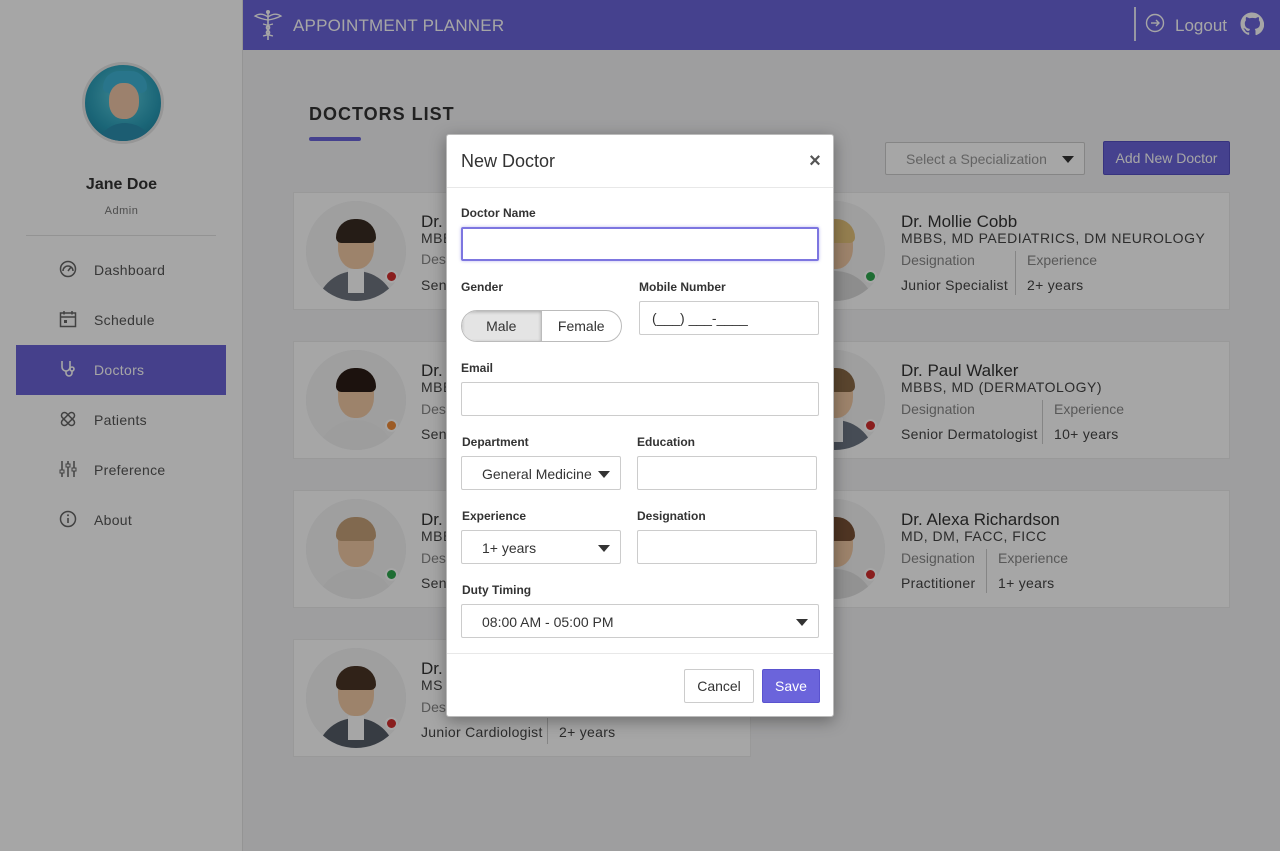 The width and height of the screenshot is (1280, 851). I want to click on gender-option-male: Male, so click(502, 326).